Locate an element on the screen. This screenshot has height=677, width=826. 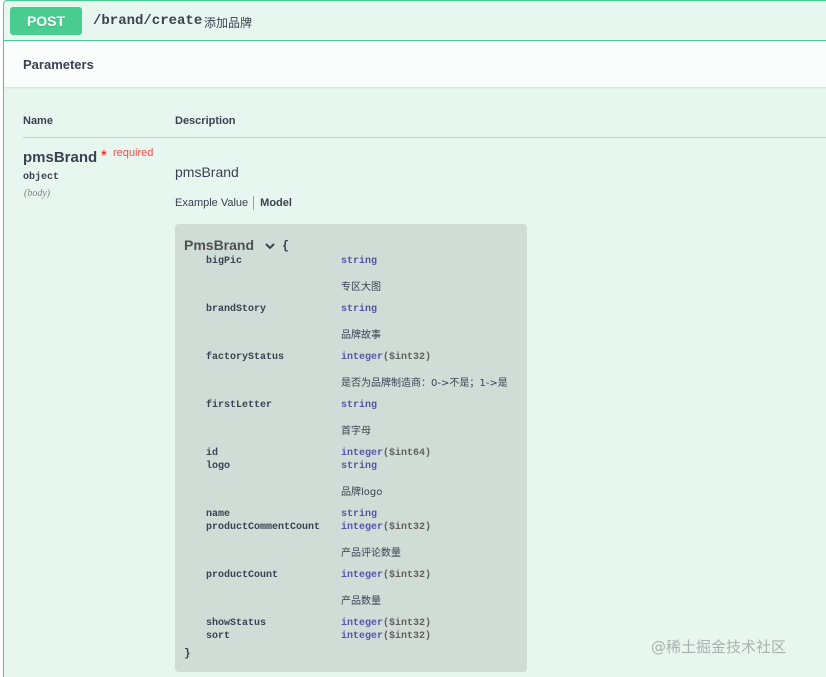
tab-example-value: Example Value is located at coordinates (211, 203).